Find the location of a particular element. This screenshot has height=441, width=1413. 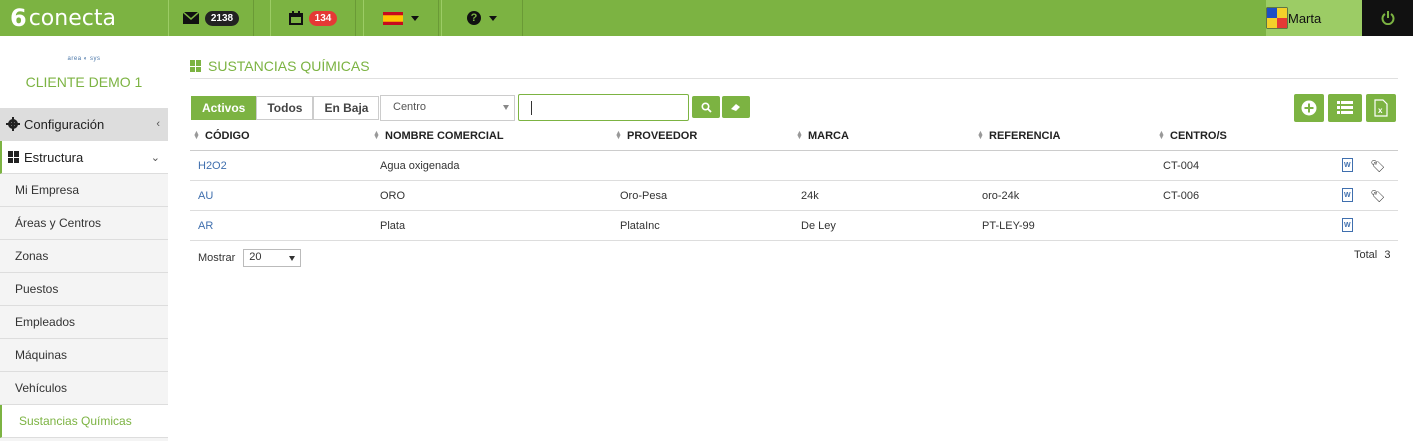

filter-todos-button: Todos is located at coordinates (285, 108).